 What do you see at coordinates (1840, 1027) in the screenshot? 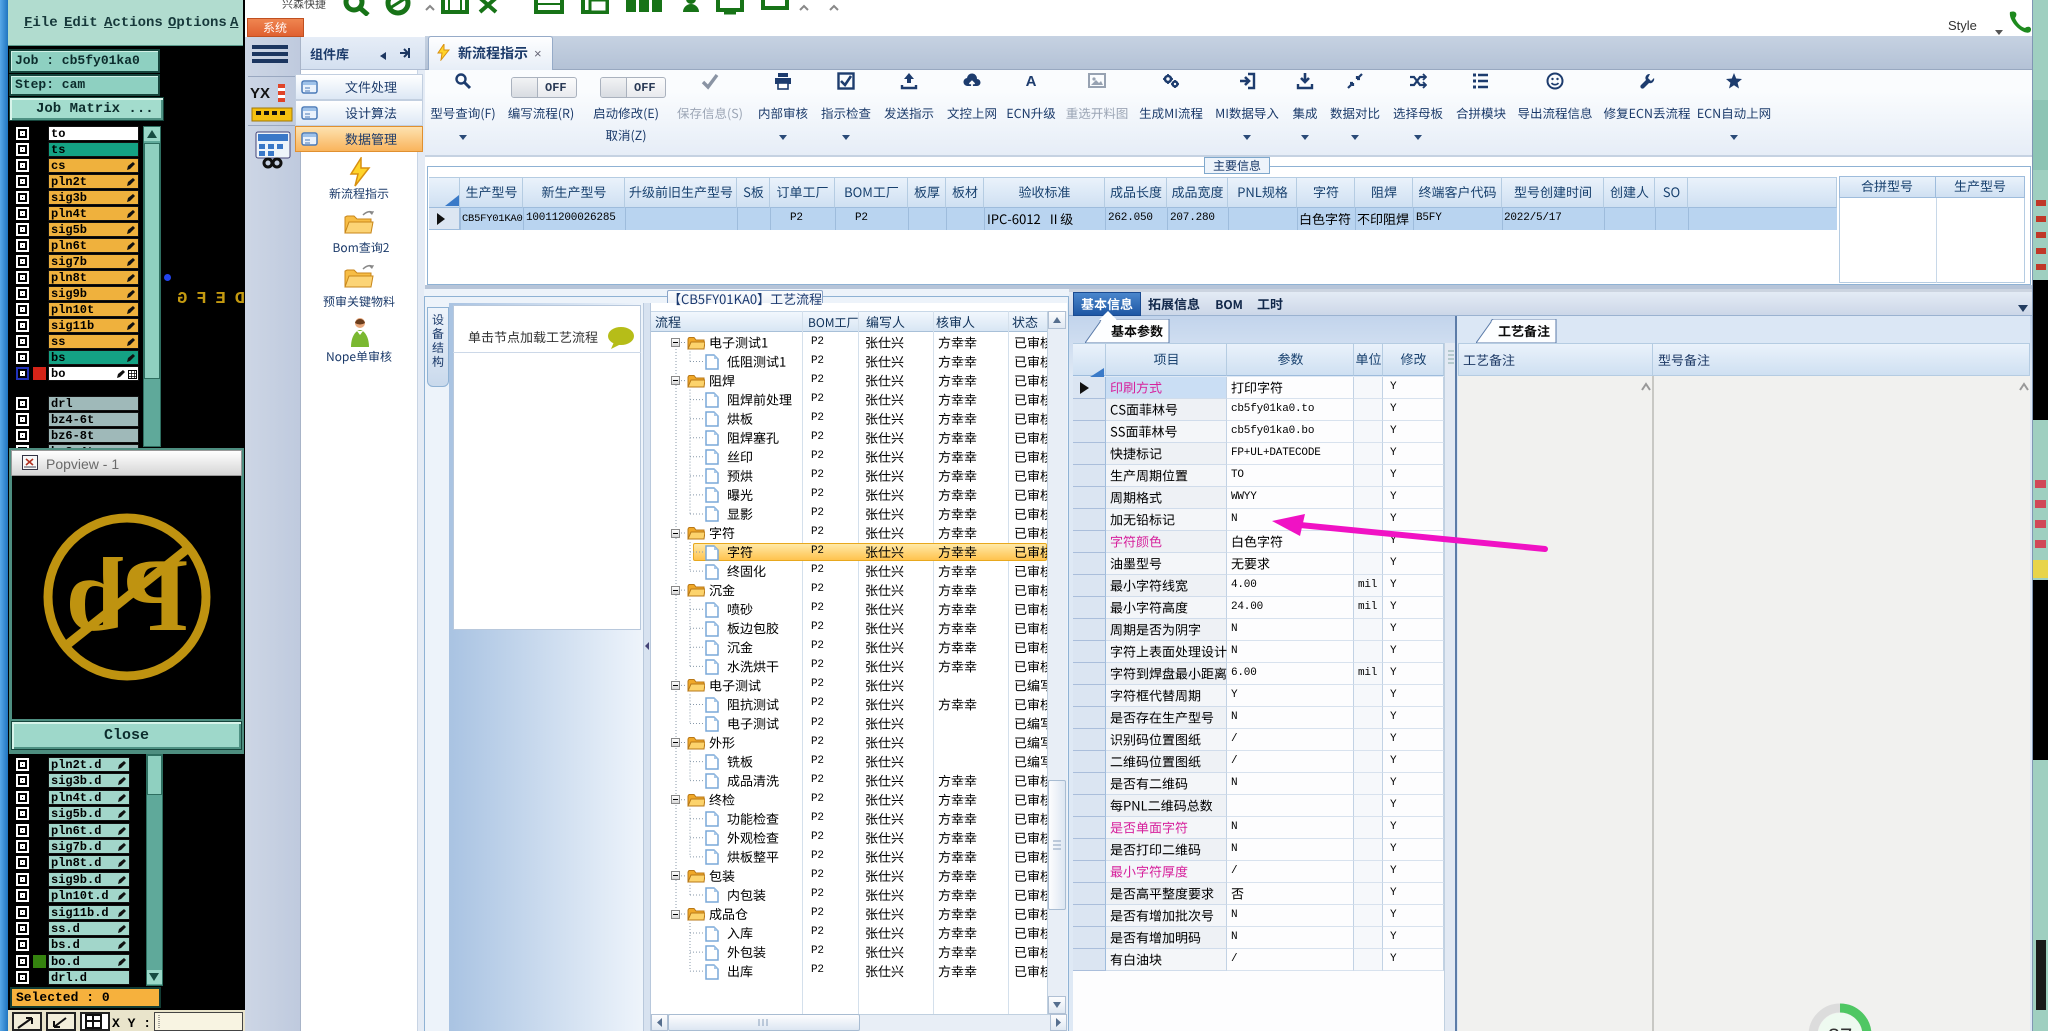
I see `svg-text: 87` at bounding box center [1840, 1027].